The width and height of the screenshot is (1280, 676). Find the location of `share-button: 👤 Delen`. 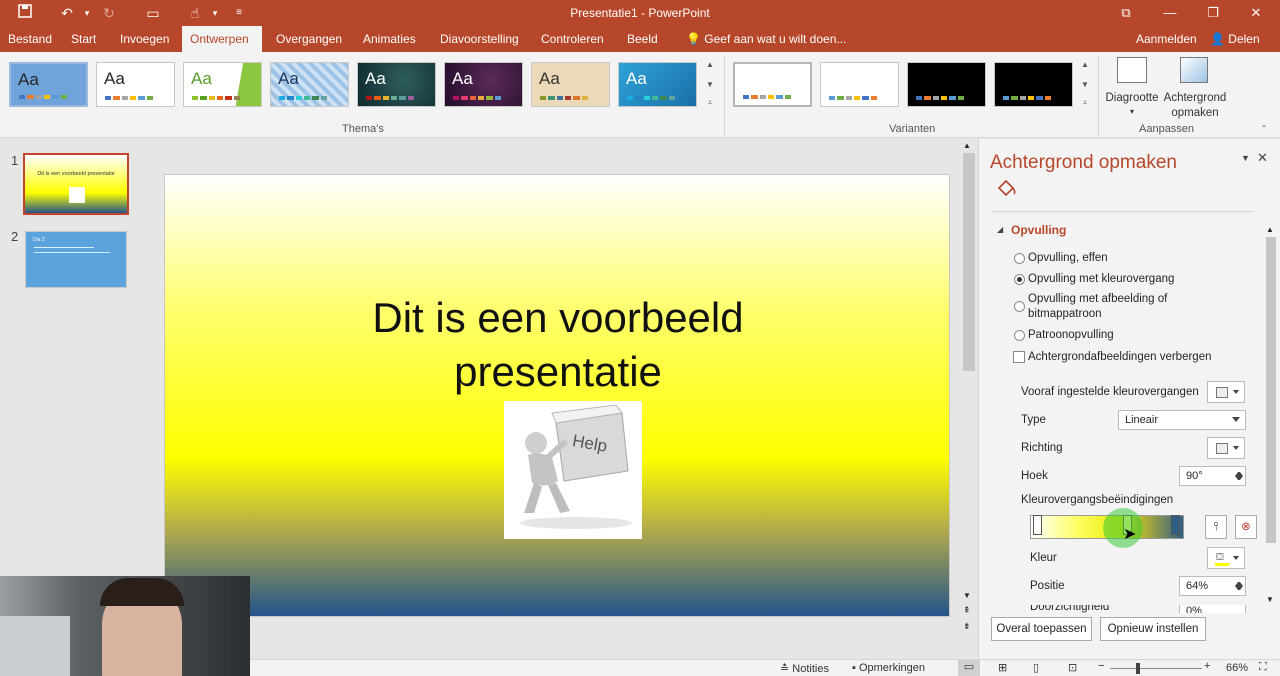

share-button: 👤 Delen is located at coordinates (1235, 39).